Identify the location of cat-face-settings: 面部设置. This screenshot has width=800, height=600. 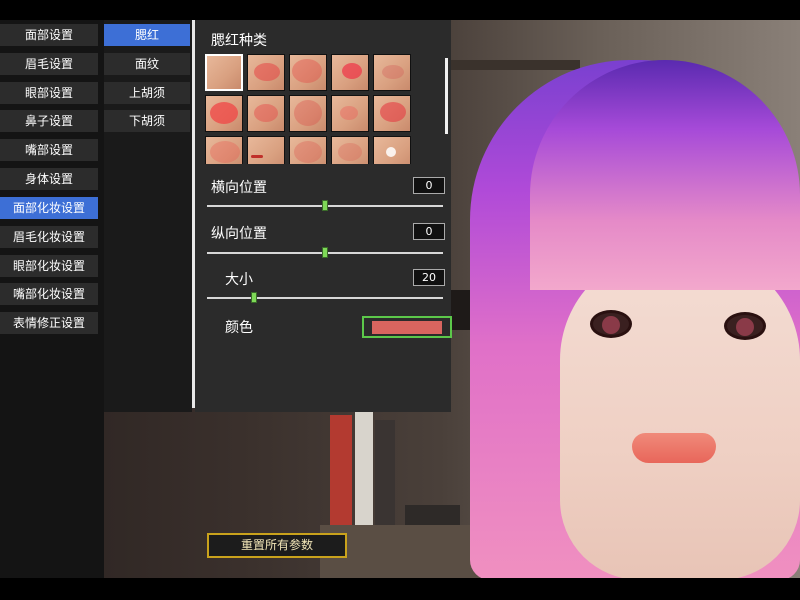
(49, 35).